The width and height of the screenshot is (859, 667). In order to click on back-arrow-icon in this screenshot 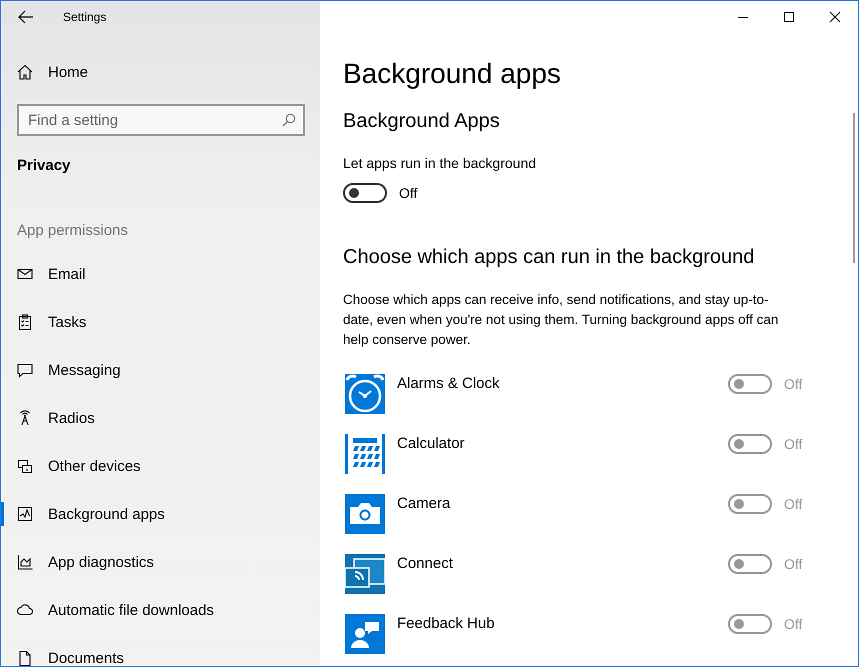, I will do `click(26, 17)`.